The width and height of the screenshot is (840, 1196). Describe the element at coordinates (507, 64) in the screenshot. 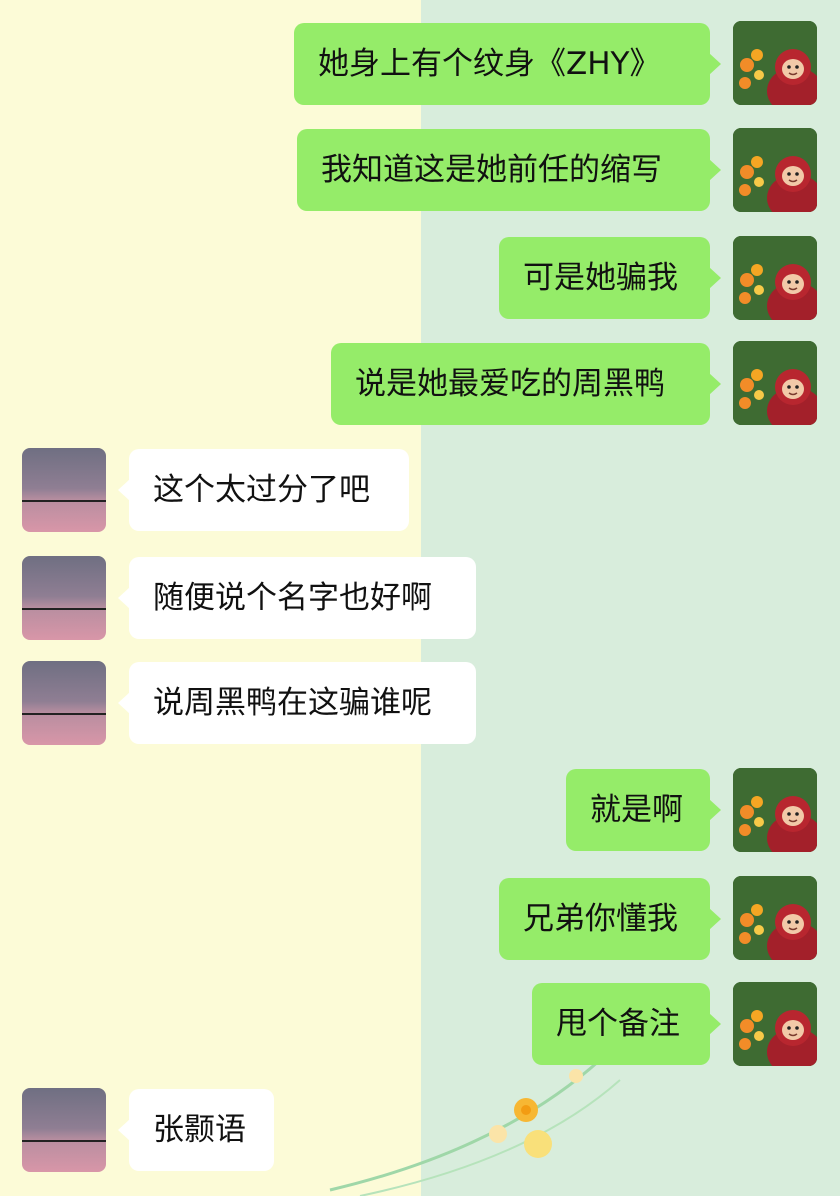

I see `message-bubble-sent: 她身上有个纹身《ZHY》` at that location.